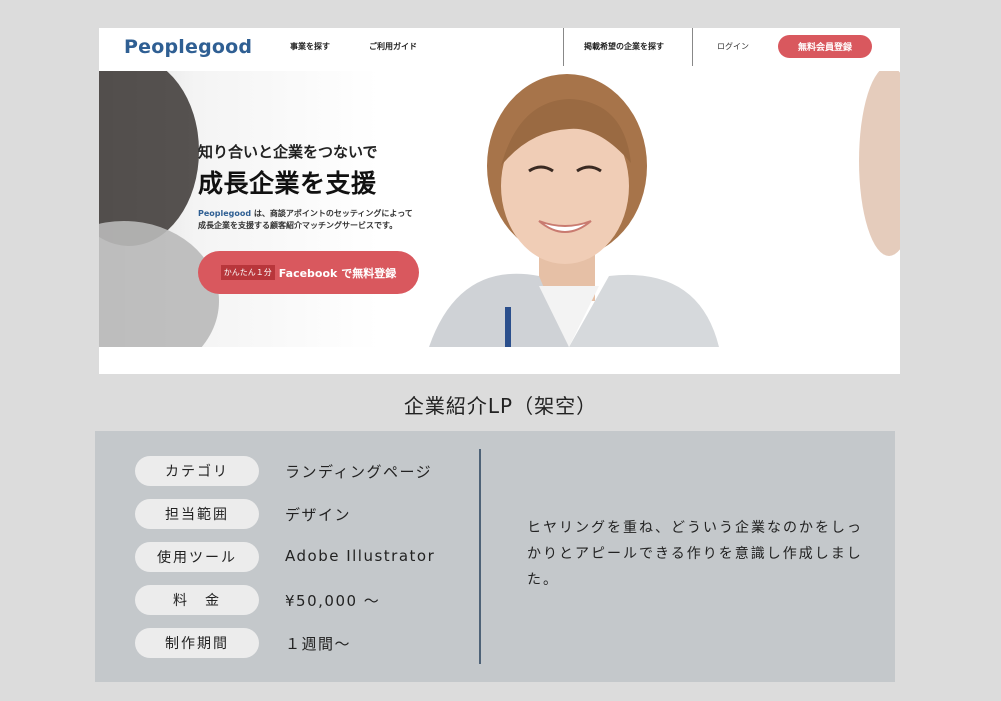 The width and height of the screenshot is (1001, 701). Describe the element at coordinates (288, 152) in the screenshot. I see `hero-subtitle: 知り合いと企業をつないで` at that location.